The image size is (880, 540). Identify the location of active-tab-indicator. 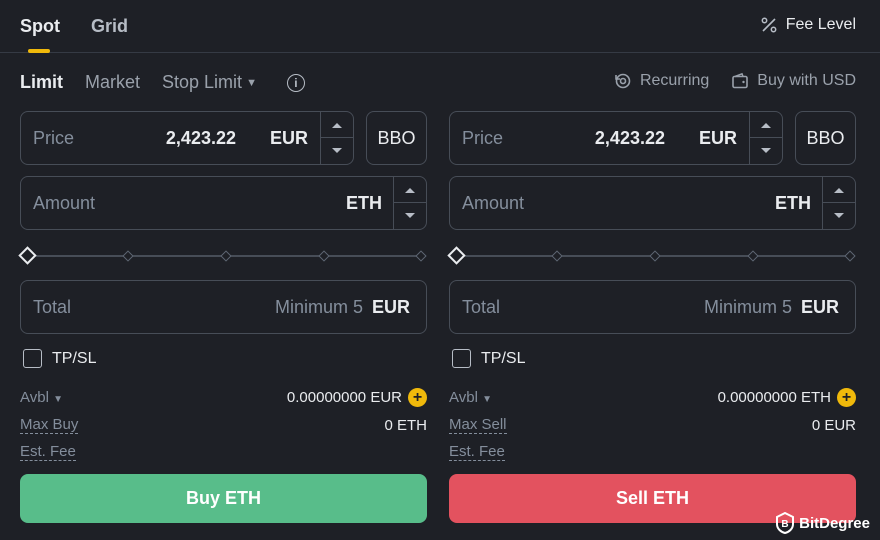
(39, 51).